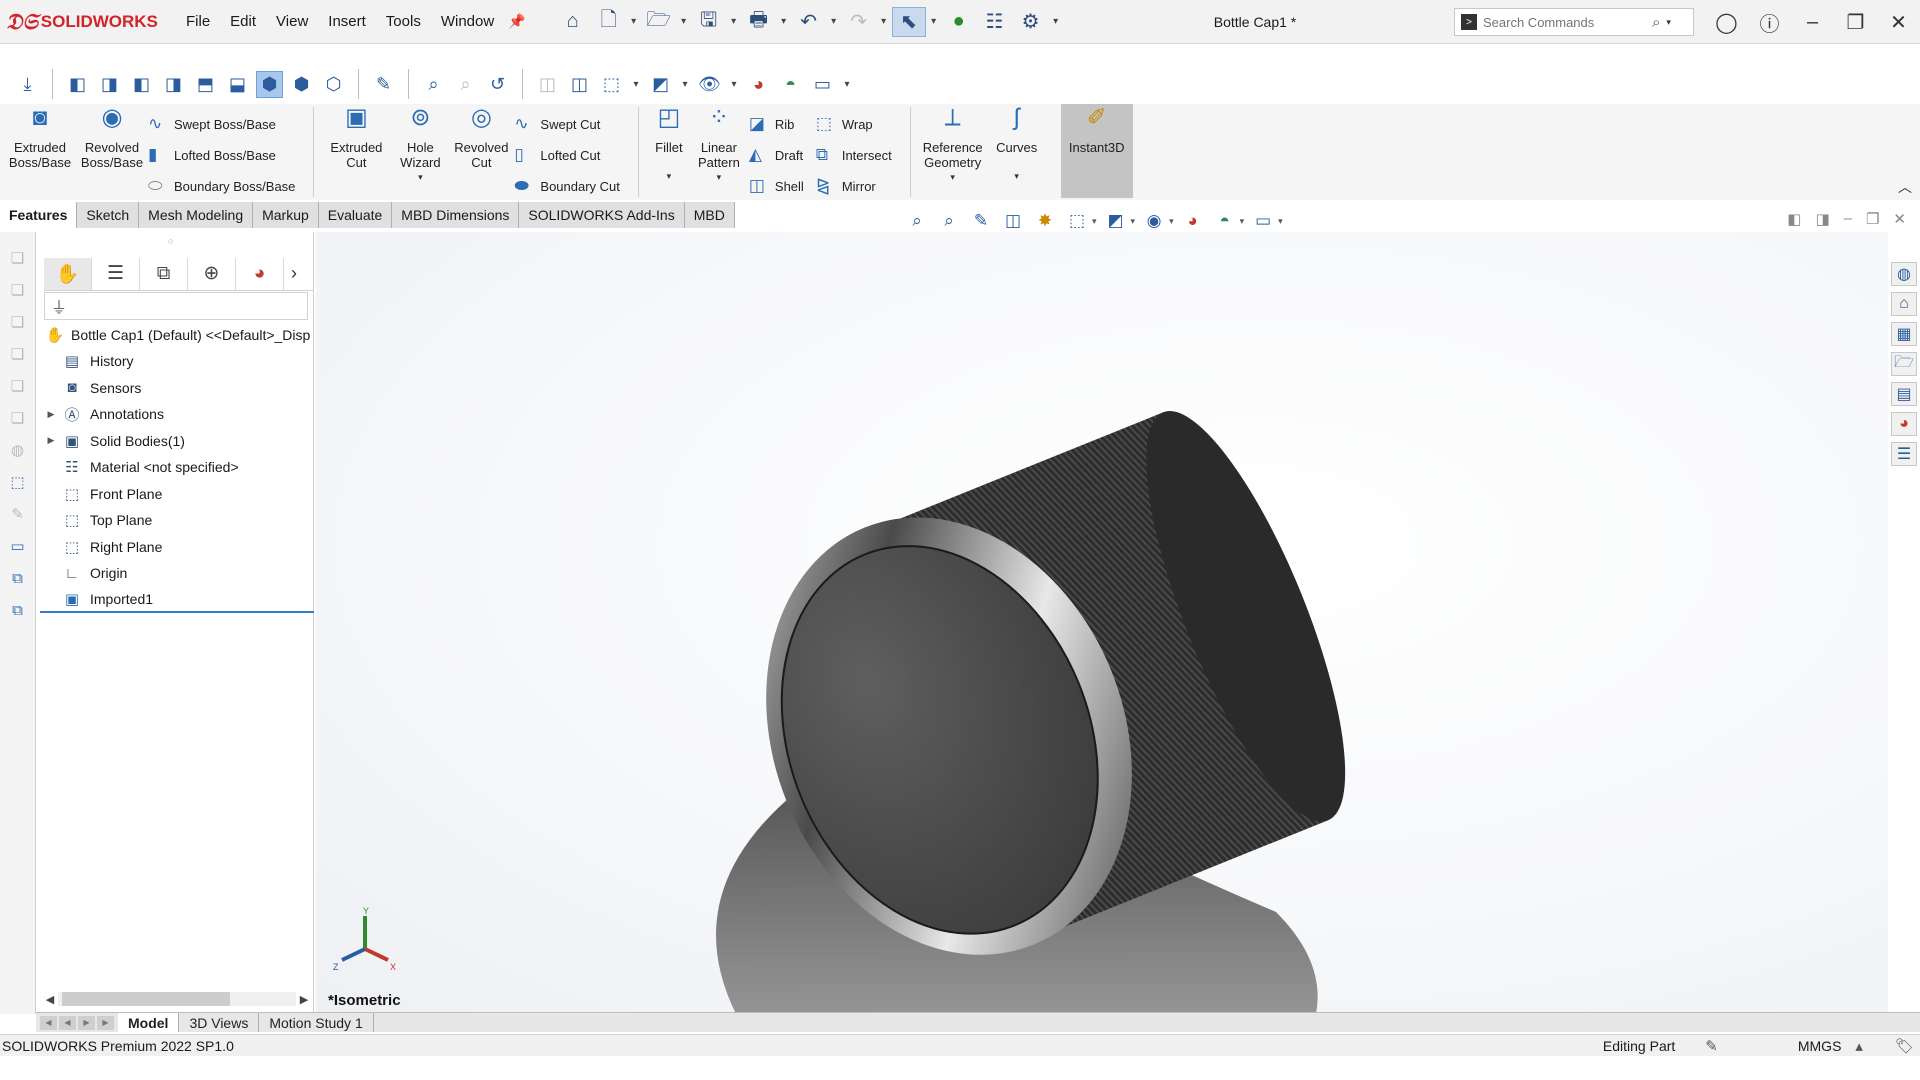 This screenshot has width=1920, height=1080. What do you see at coordinates (1812, 22) in the screenshot?
I see `minimize-icon: –` at bounding box center [1812, 22].